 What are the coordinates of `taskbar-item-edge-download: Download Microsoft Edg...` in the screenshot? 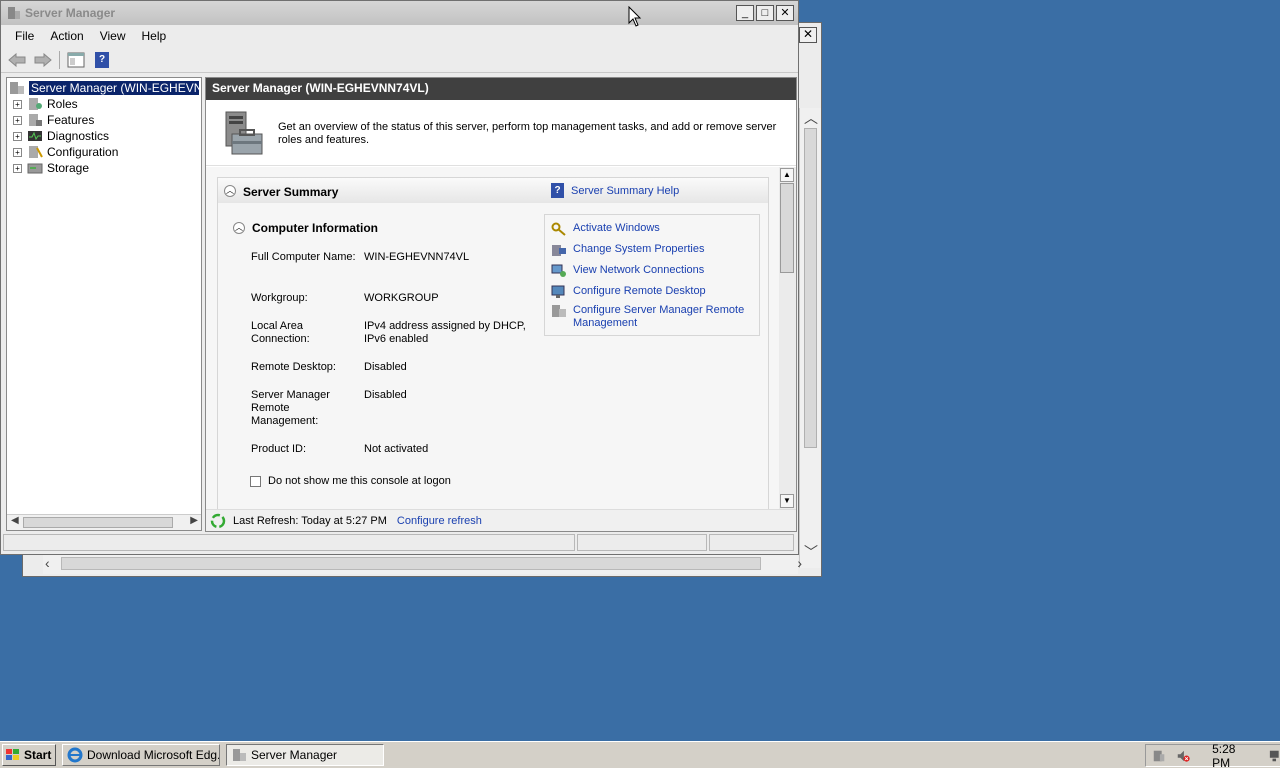 It's located at (141, 755).